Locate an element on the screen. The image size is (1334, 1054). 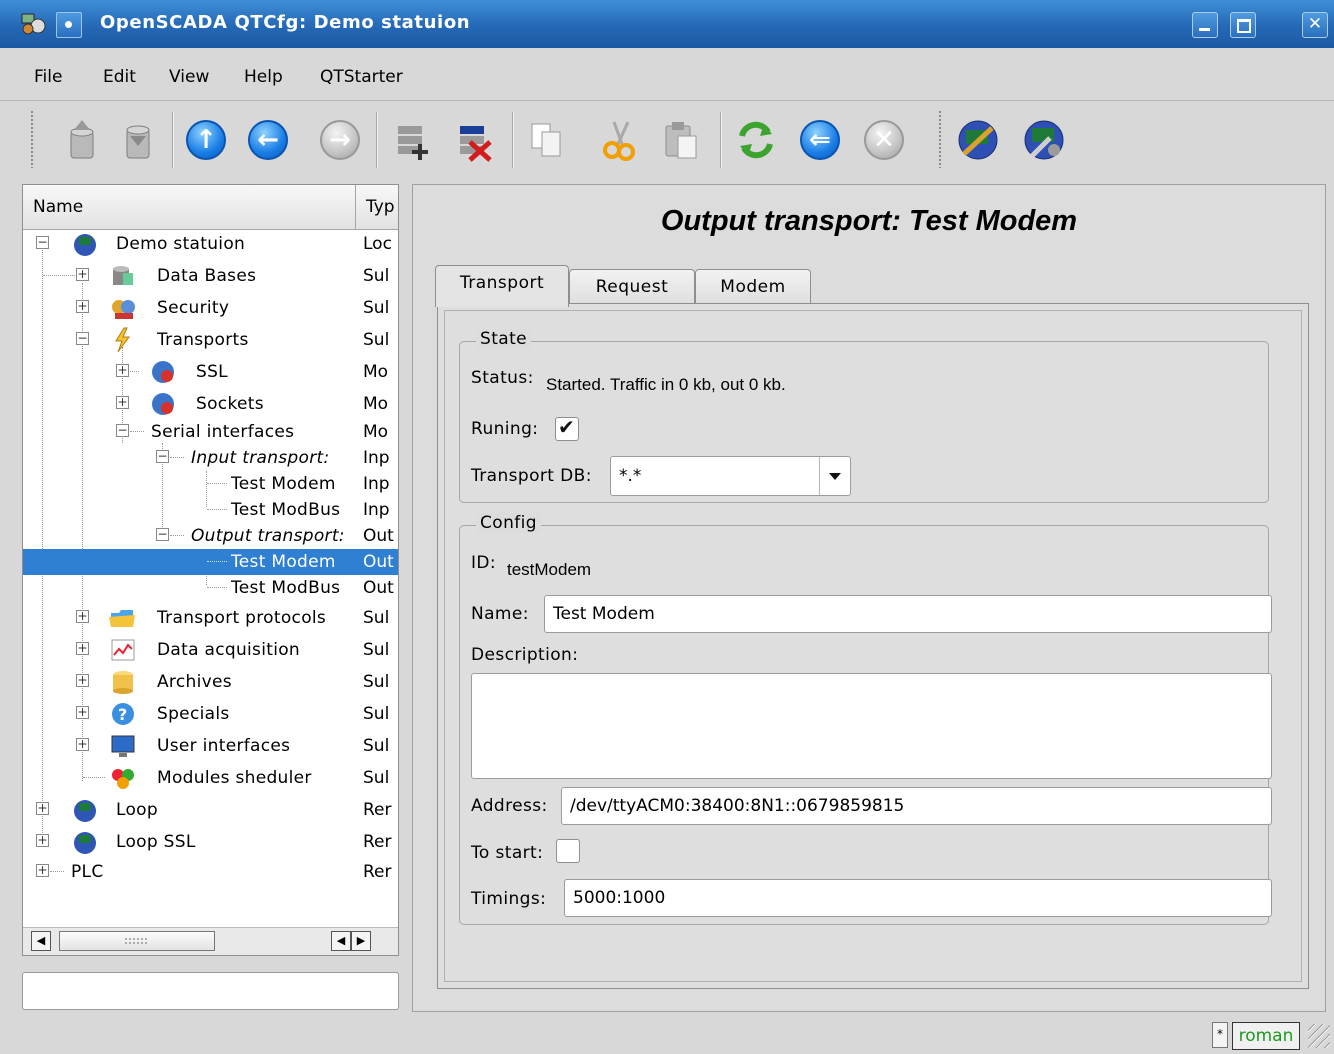
resize-grip-icon is located at coordinates (1319, 1036).